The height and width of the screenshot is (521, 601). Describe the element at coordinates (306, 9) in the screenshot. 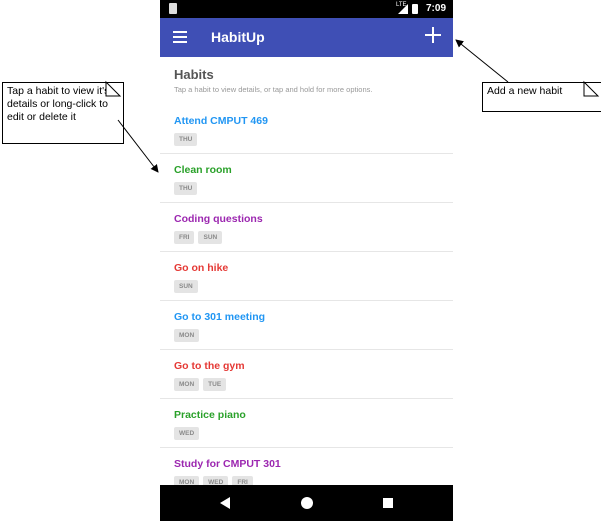

I see `status-bar: LTE 7:09` at that location.